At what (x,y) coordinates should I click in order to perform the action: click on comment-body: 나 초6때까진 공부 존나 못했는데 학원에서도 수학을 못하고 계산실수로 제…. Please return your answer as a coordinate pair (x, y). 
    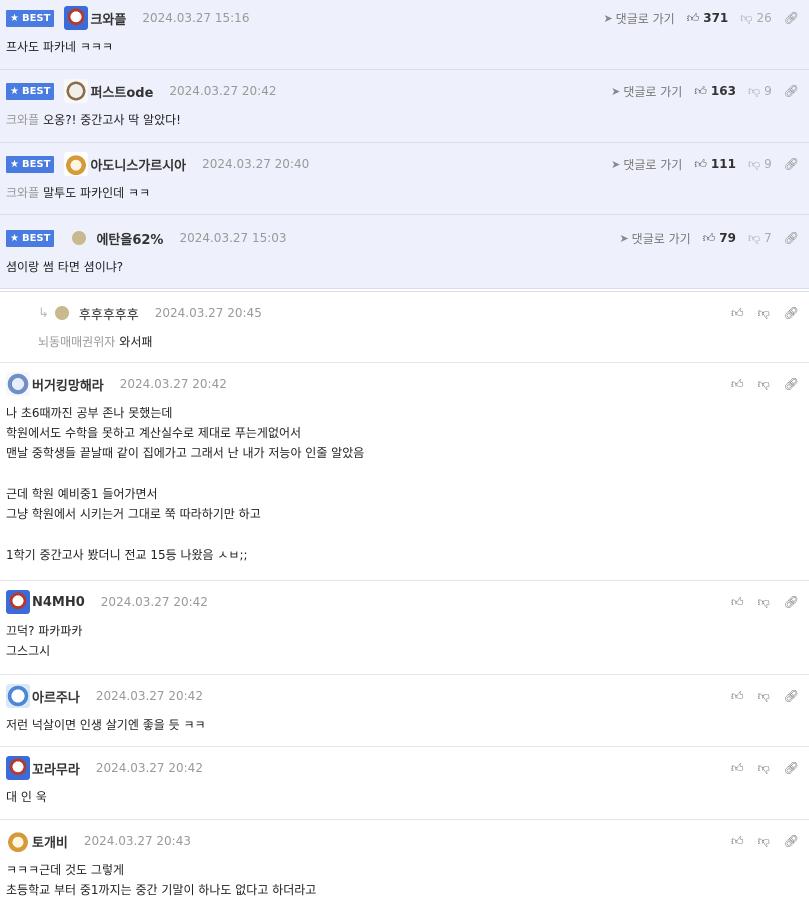
    Looking at the image, I should click on (185, 484).